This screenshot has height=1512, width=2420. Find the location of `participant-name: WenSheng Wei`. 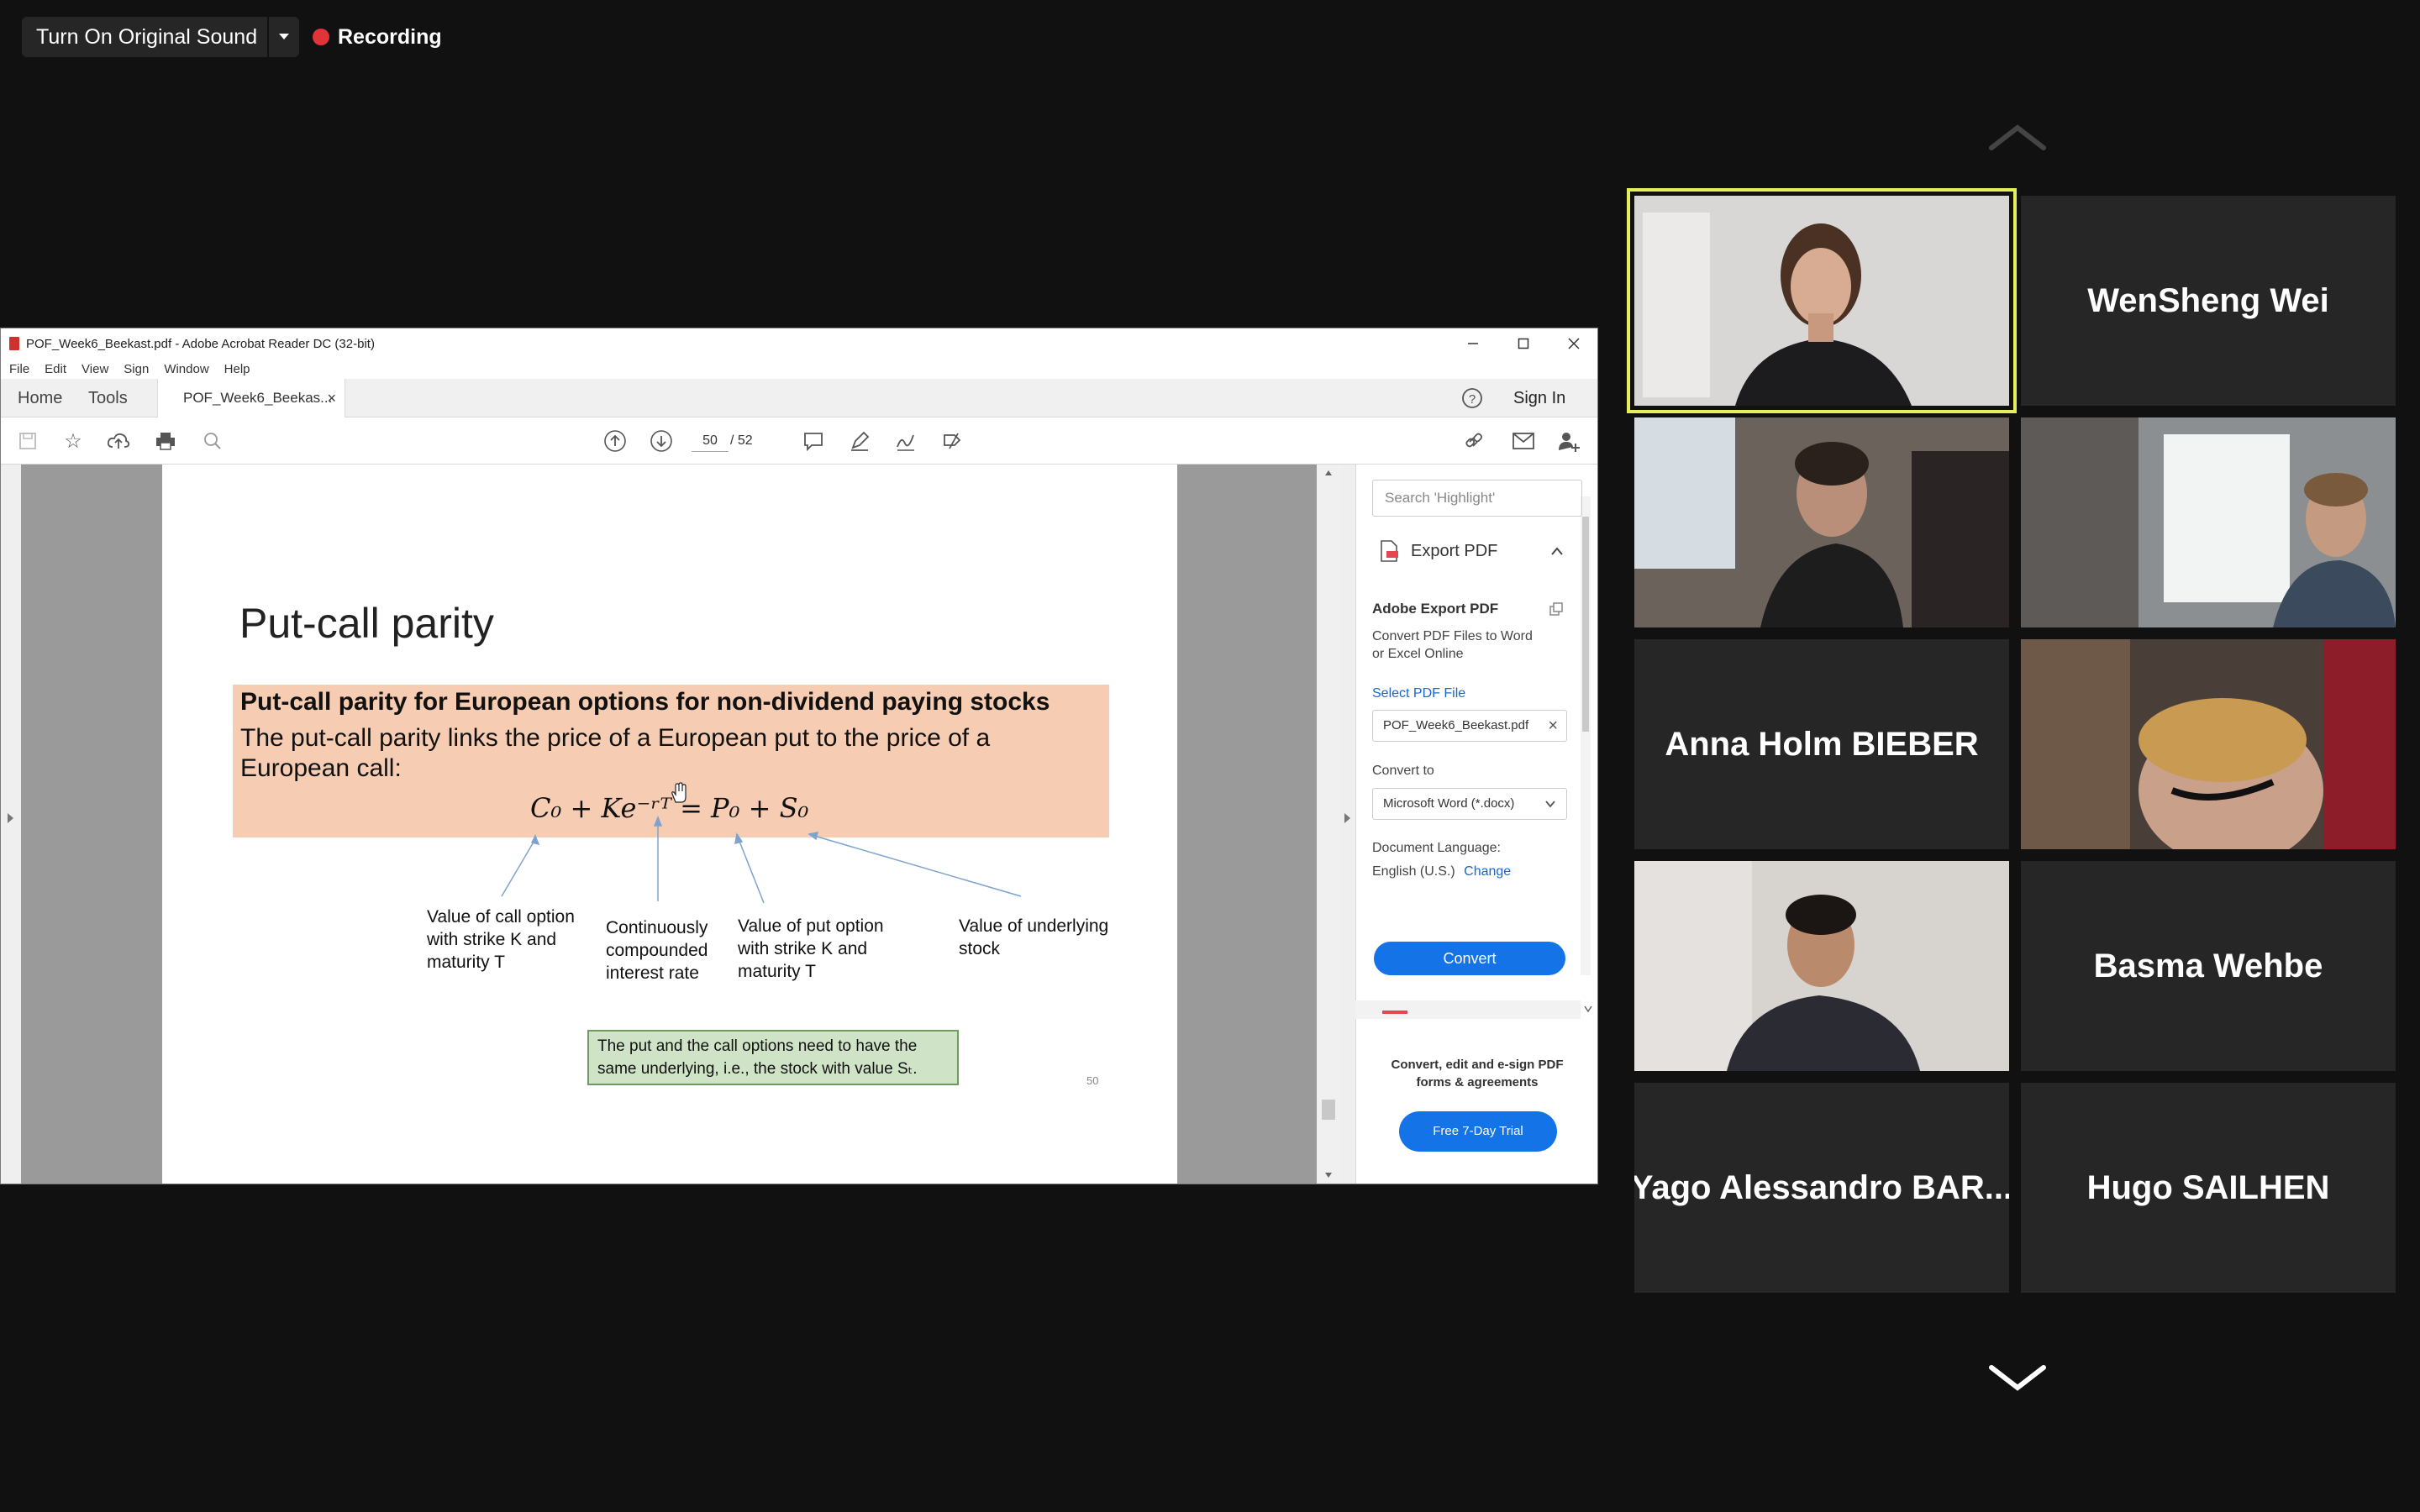

participant-name: WenSheng Wei is located at coordinates (2208, 300).